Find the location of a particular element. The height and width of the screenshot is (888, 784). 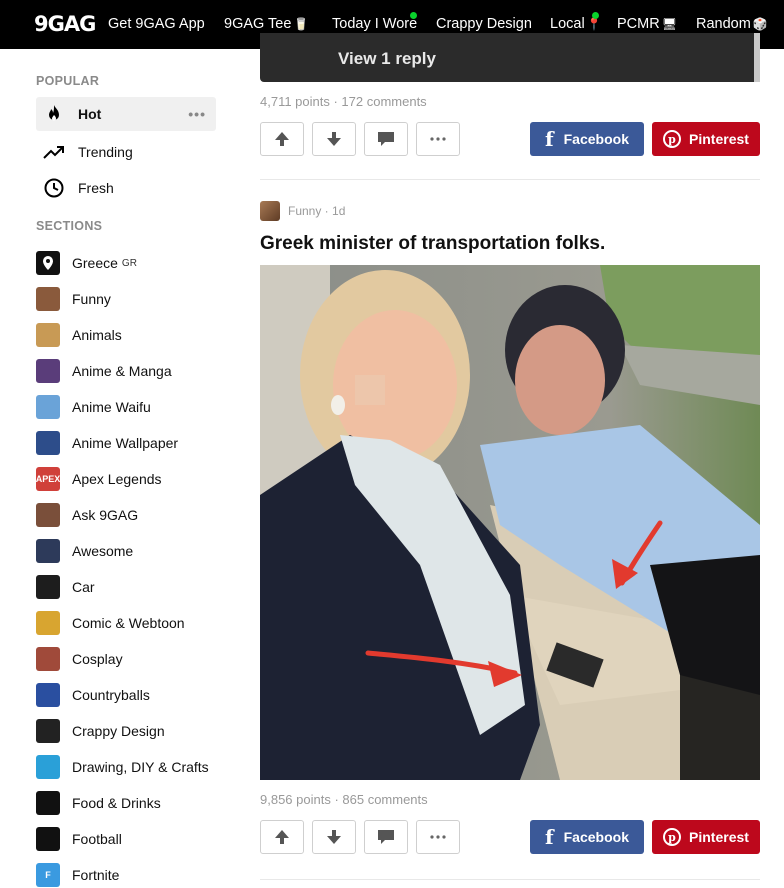

comment-icon is located at coordinates (386, 139).